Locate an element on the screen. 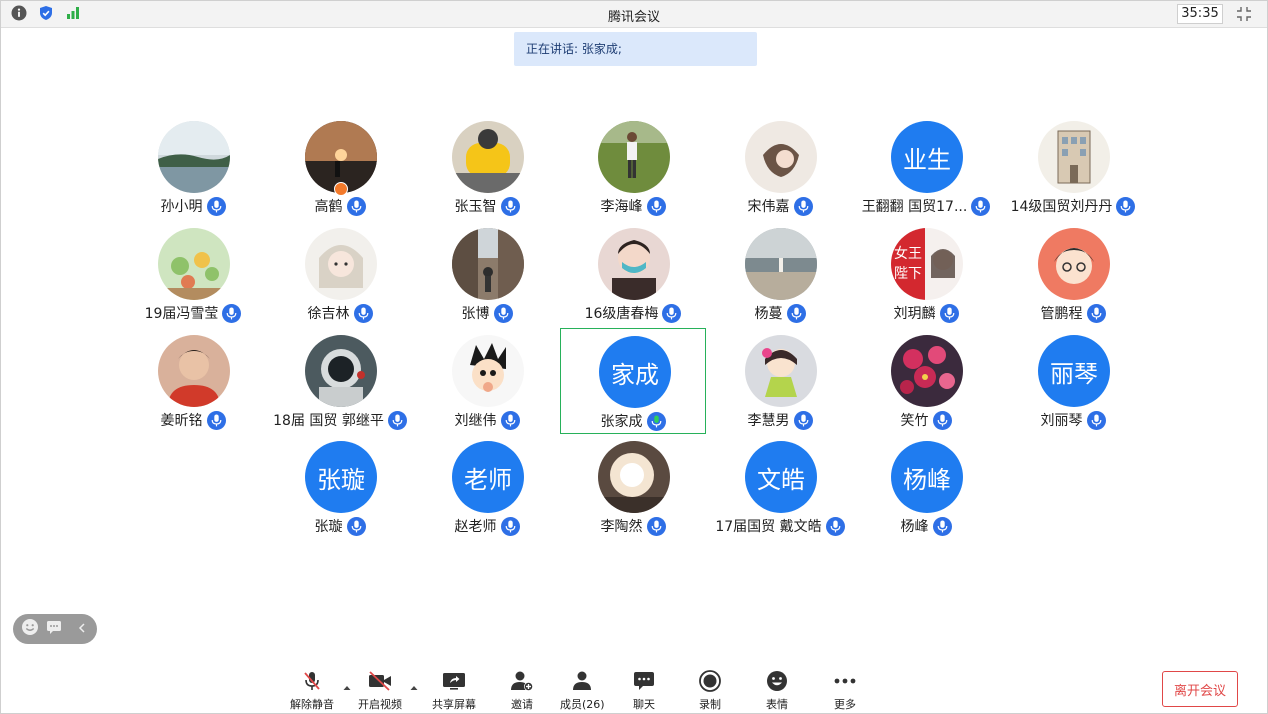 The height and width of the screenshot is (714, 1268). participant-tile: 老师 赵老师 is located at coordinates (487, 487).